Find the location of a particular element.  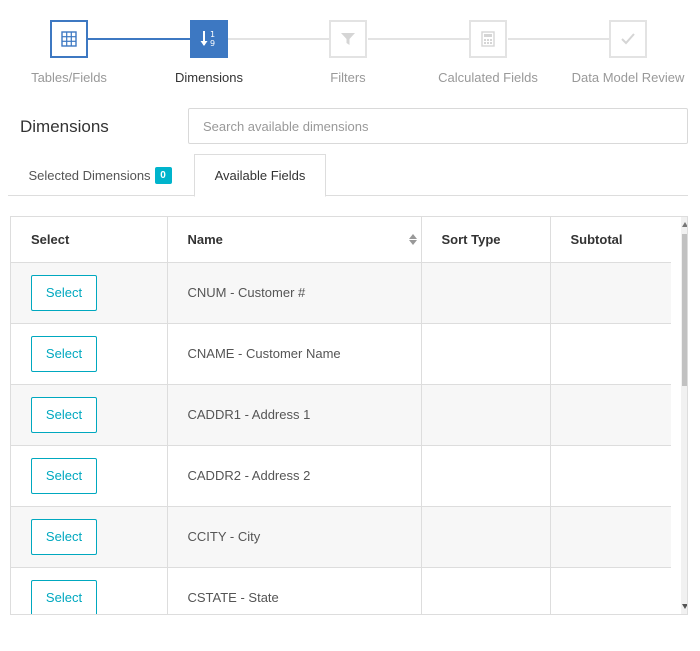

sort-numeric-icon: 1 9 is located at coordinates (209, 39).